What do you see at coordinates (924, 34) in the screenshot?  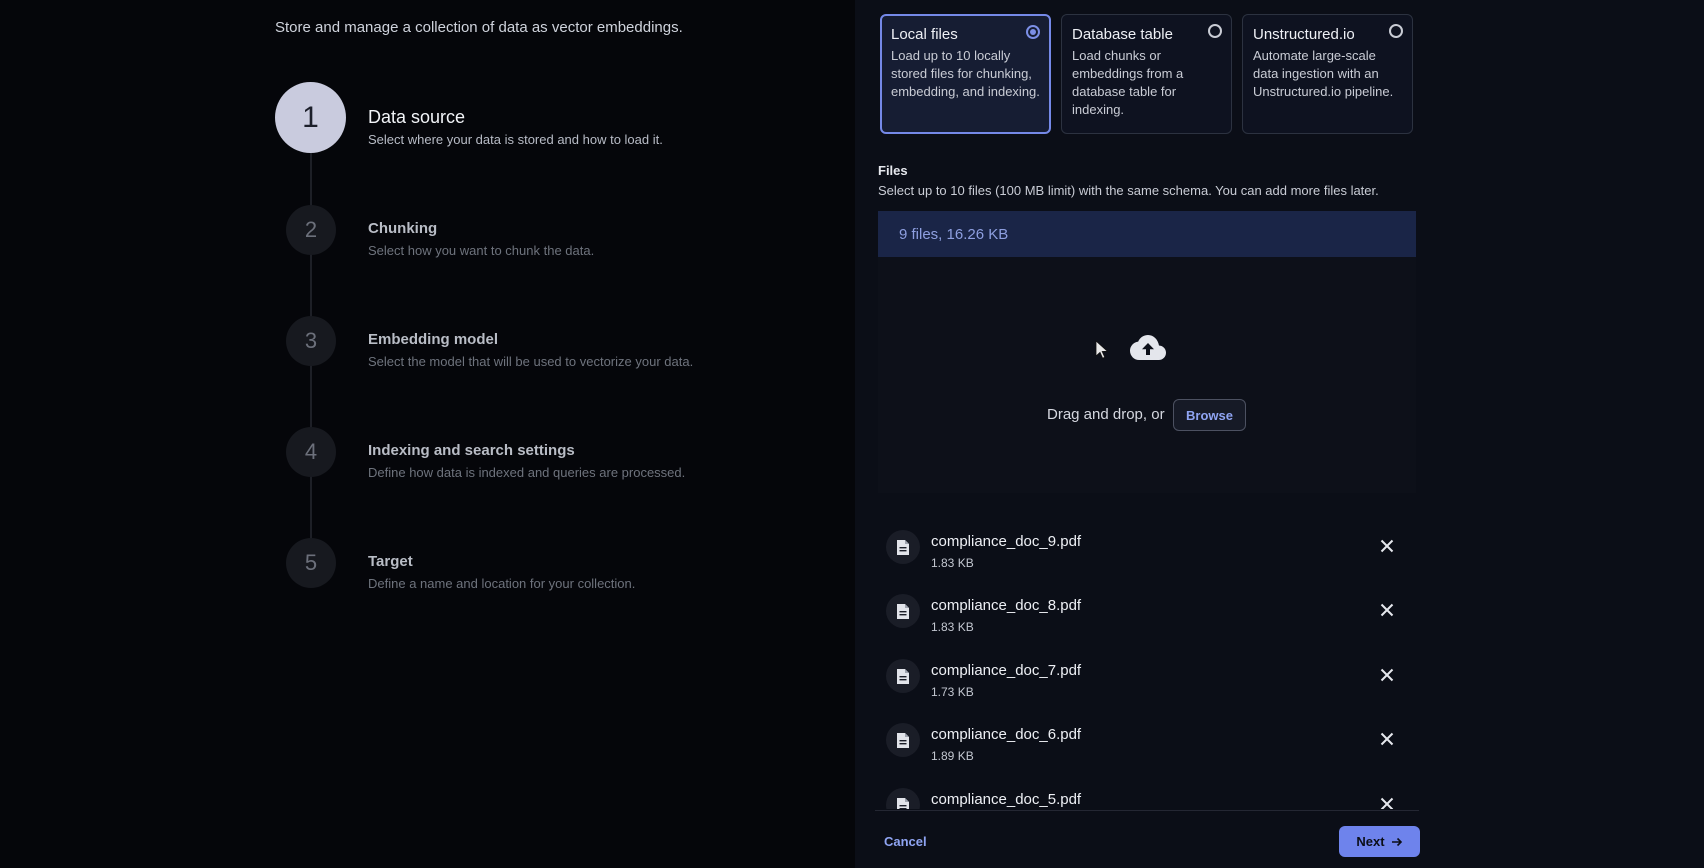 I see `option-title: Local files` at bounding box center [924, 34].